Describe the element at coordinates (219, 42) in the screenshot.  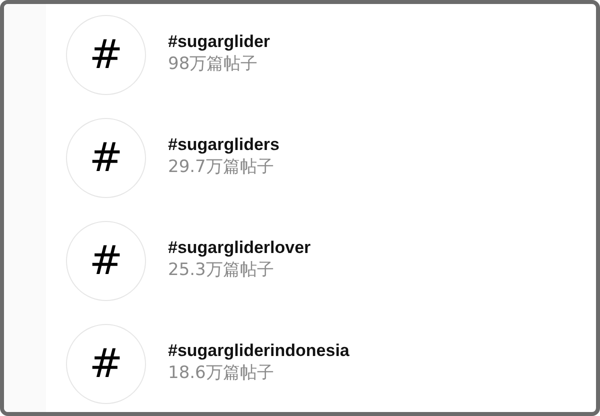
I see `hashtag-name: #sugarglider` at that location.